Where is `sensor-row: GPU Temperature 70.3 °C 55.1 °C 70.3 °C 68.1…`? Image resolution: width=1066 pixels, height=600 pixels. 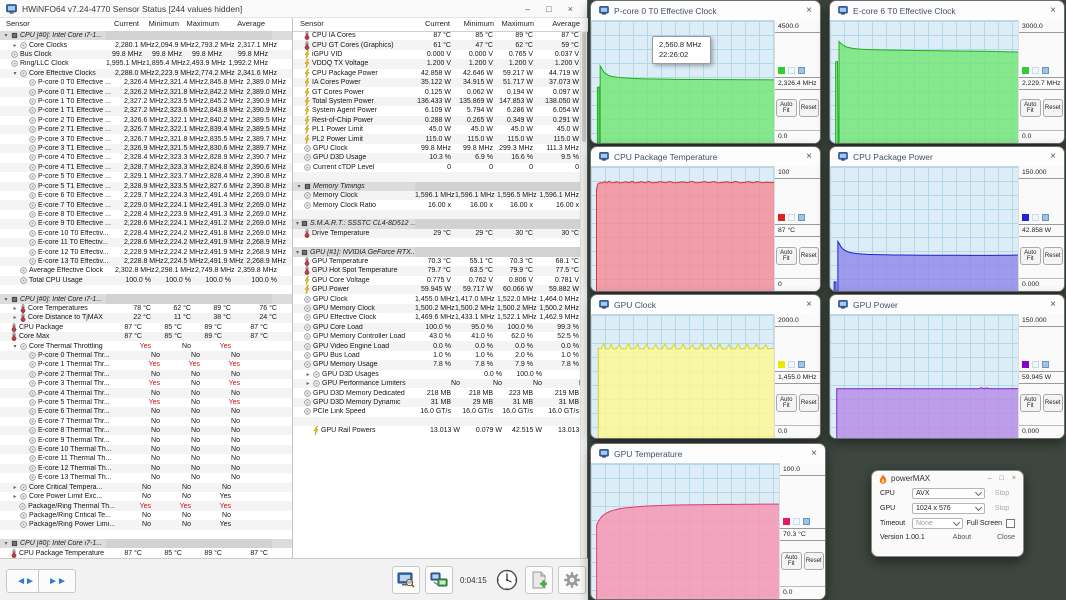 sensor-row: GPU Temperature 70.3 °C 55.1 °C 70.3 °C 68.1… is located at coordinates (437, 261).